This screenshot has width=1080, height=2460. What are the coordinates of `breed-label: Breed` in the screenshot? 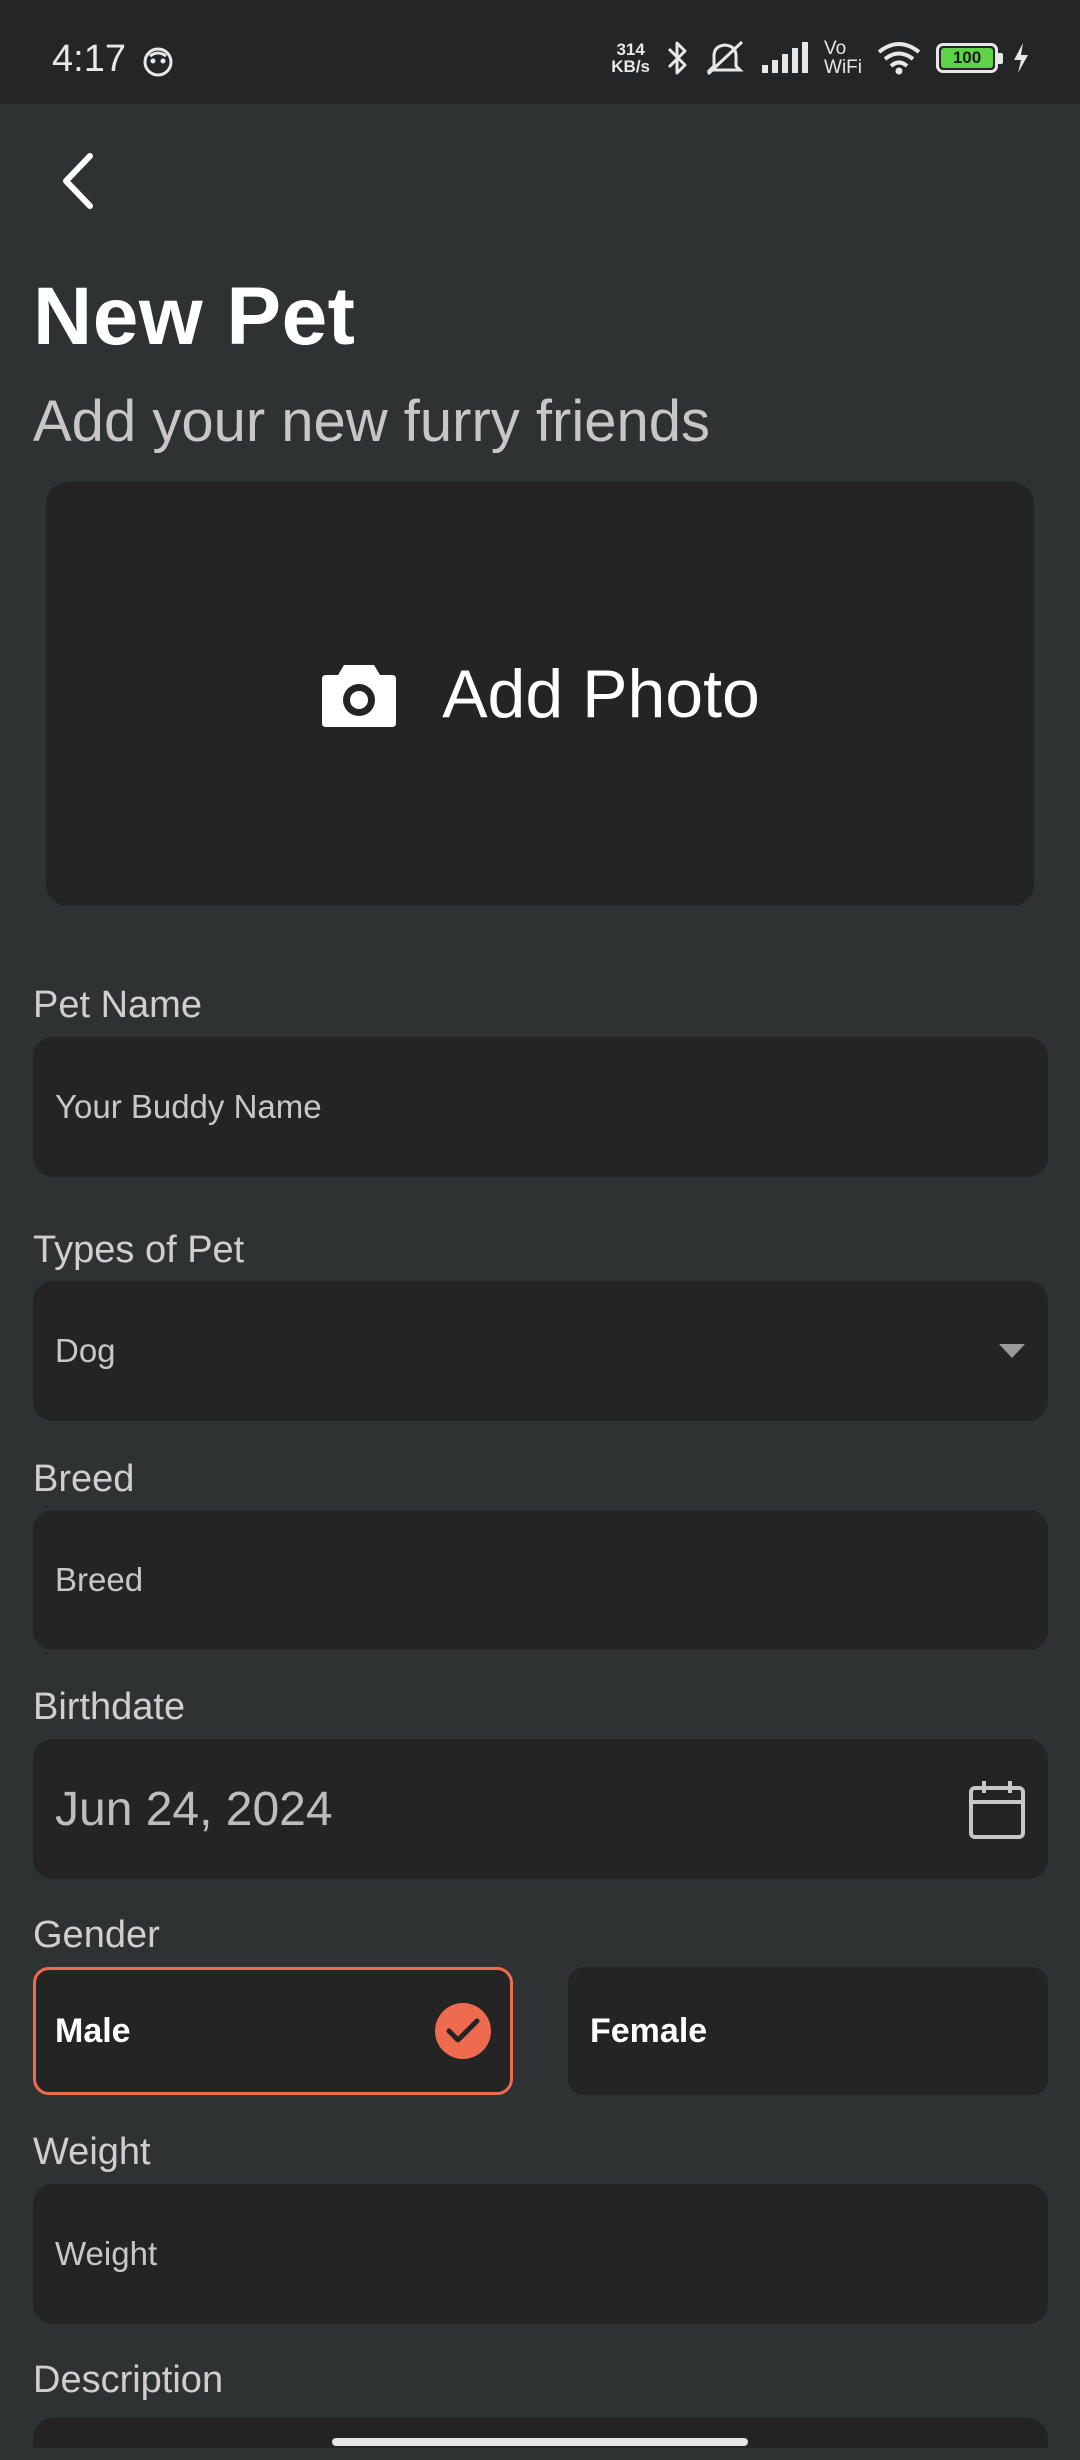 It's located at (84, 1479).